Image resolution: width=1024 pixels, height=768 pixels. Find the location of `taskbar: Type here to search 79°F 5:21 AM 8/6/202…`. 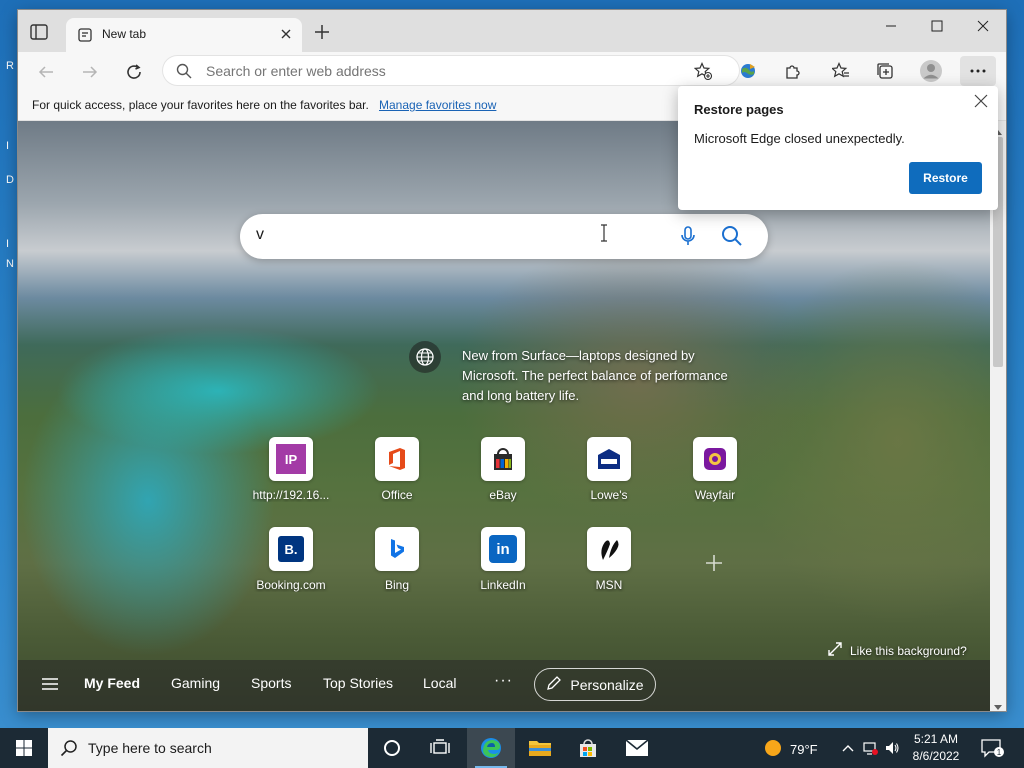

taskbar: Type here to search 79°F 5:21 AM 8/6/202… is located at coordinates (512, 748).